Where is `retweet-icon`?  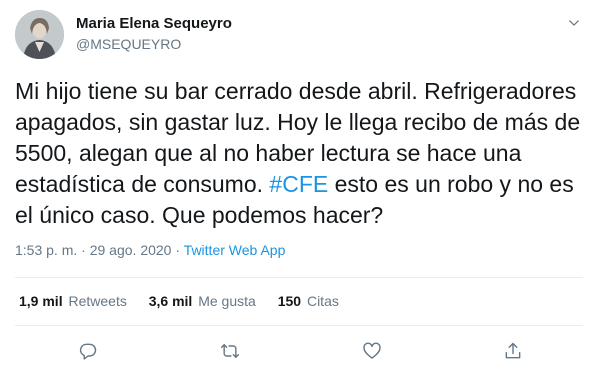 retweet-icon is located at coordinates (230, 351).